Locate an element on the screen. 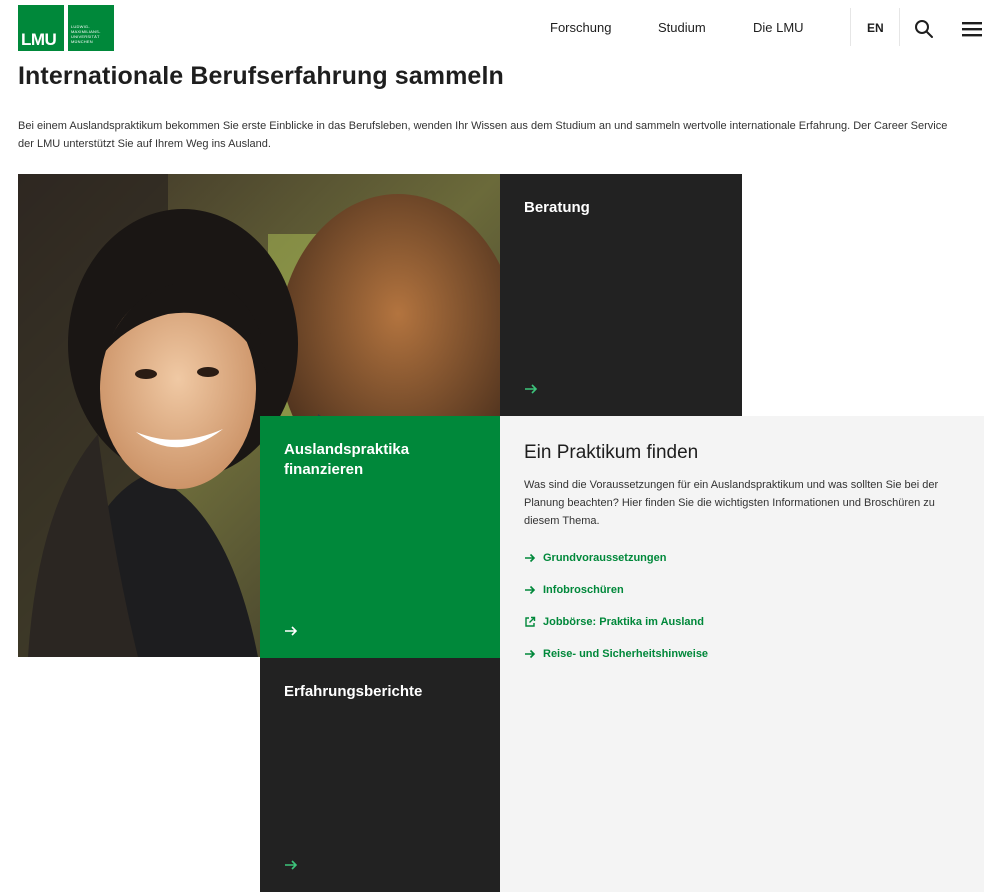  link-infobroschueren: Infobroschüren is located at coordinates (742, 590).